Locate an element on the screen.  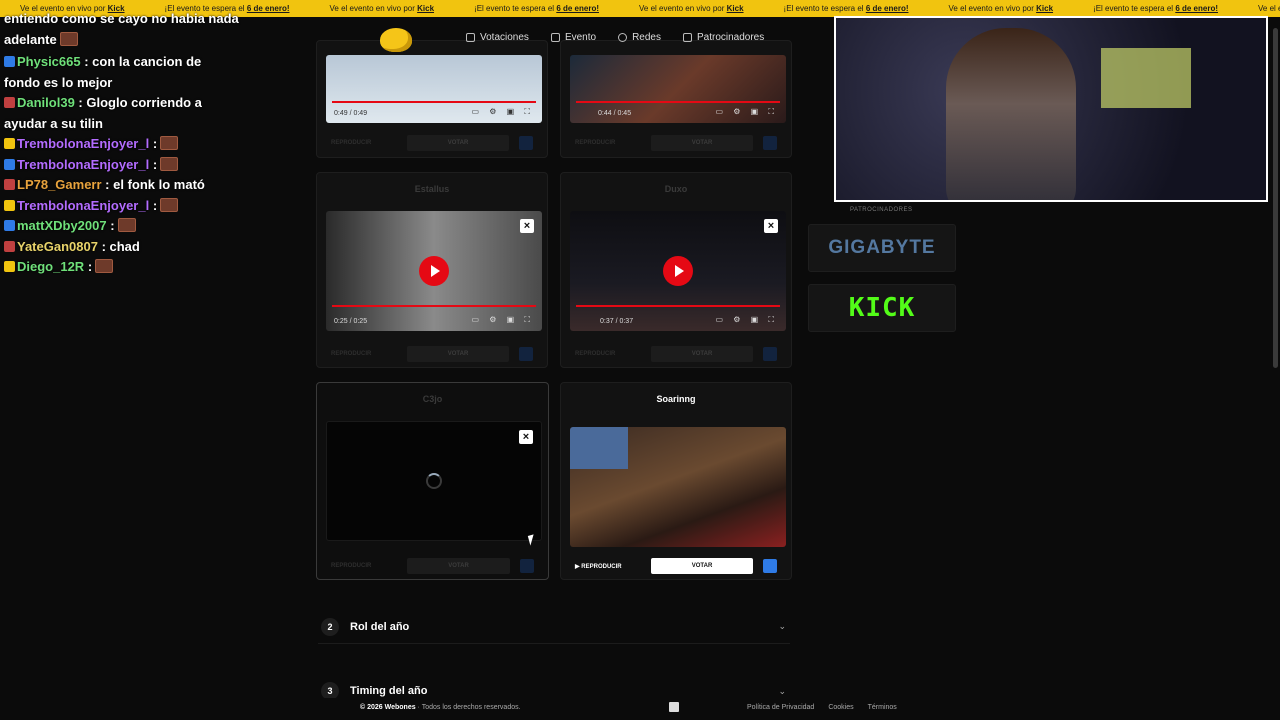
sponsor-kick: KICK is located at coordinates (882, 308).